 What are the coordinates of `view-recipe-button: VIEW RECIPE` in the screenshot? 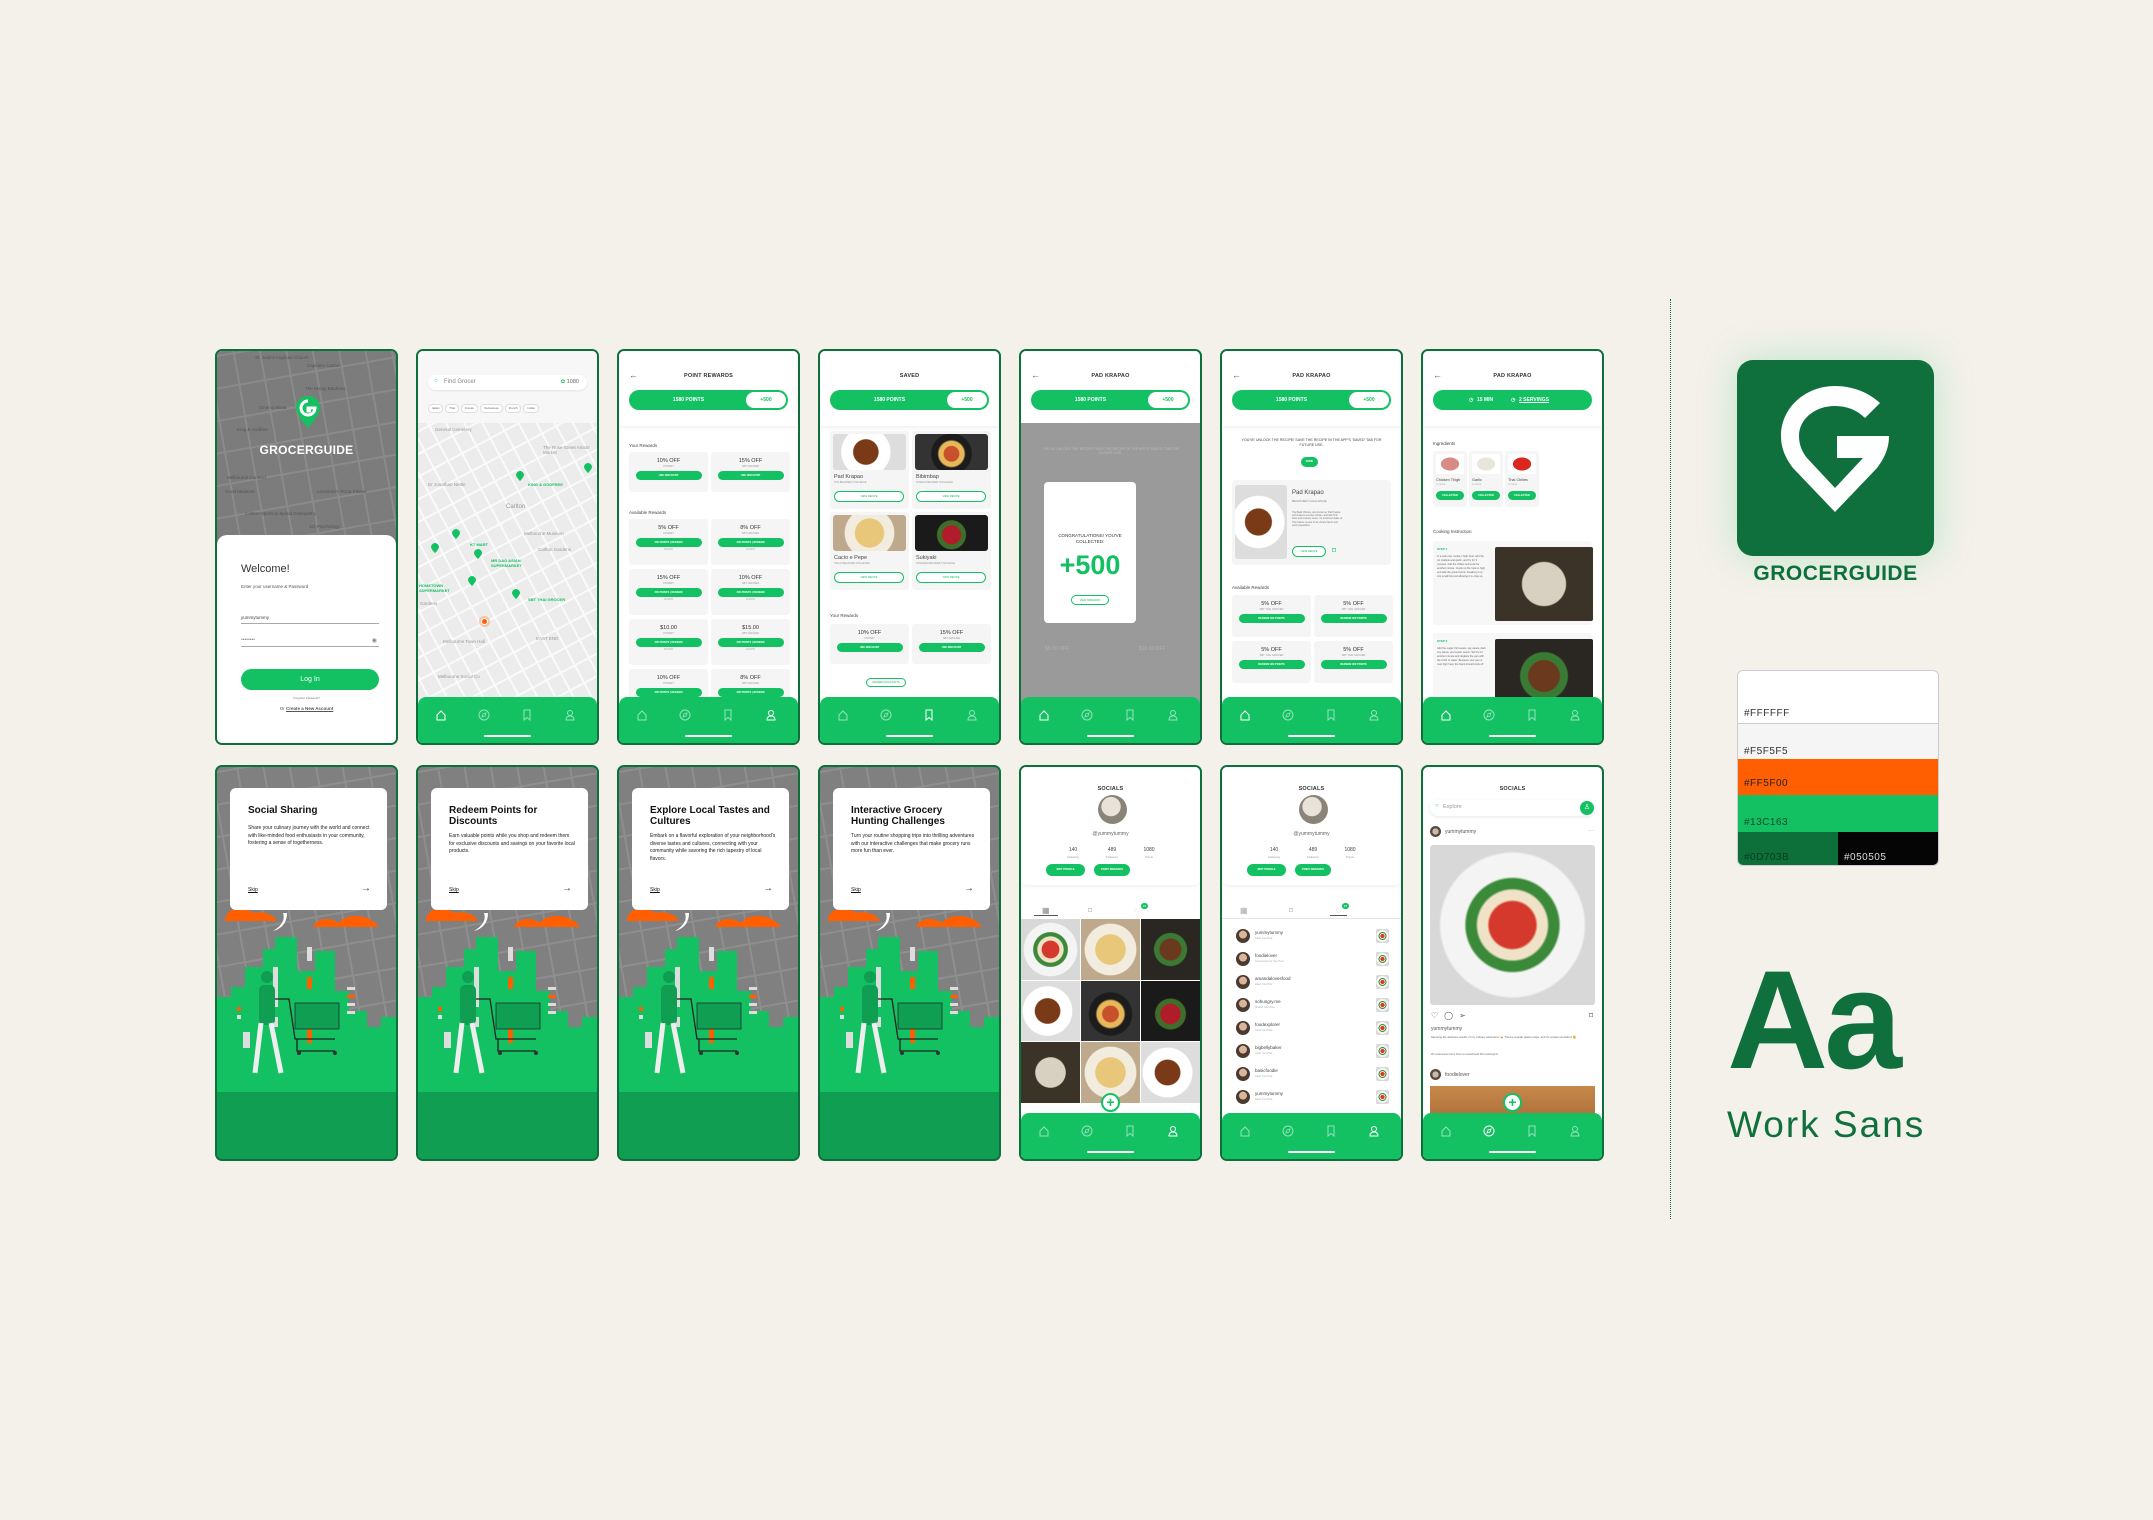 It's located at (951, 496).